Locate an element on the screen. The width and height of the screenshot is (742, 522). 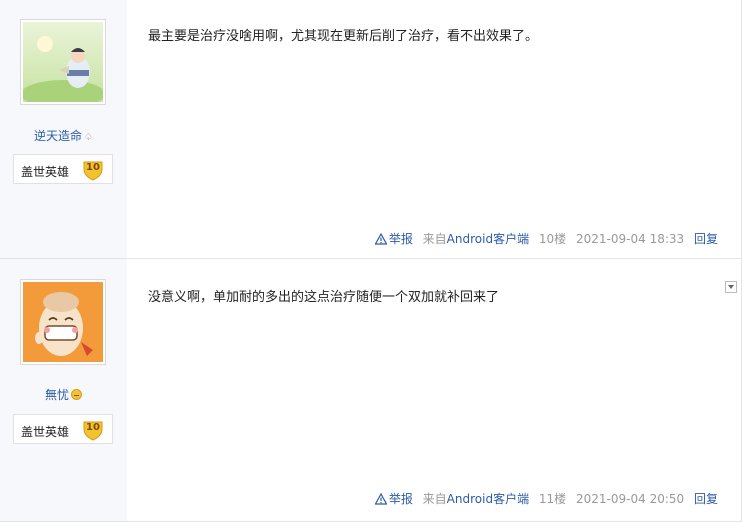
post-content: 最主要是治疗没啥用啊，尤其现在更新后削了治疗，看不出效果了。 is located at coordinates (343, 36).